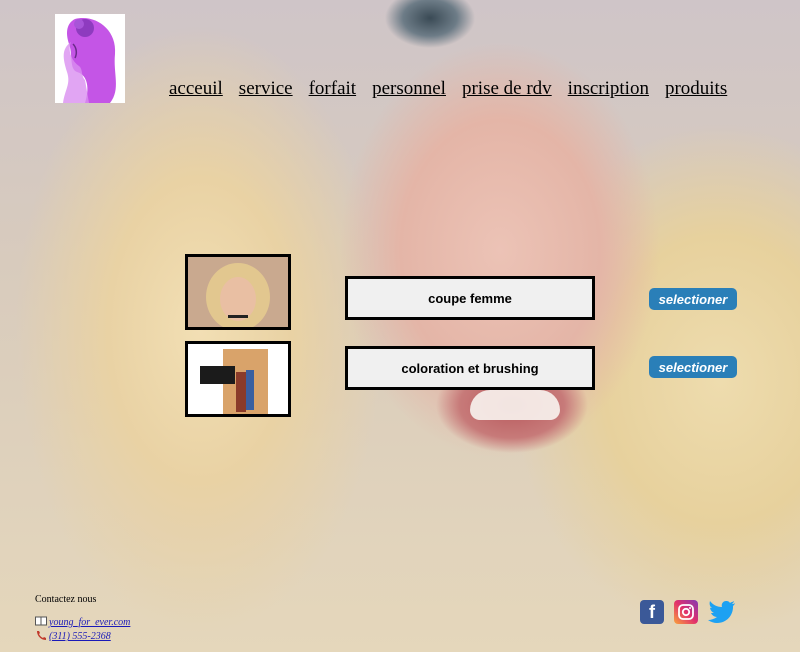  I want to click on book-icon, so click(41, 622).